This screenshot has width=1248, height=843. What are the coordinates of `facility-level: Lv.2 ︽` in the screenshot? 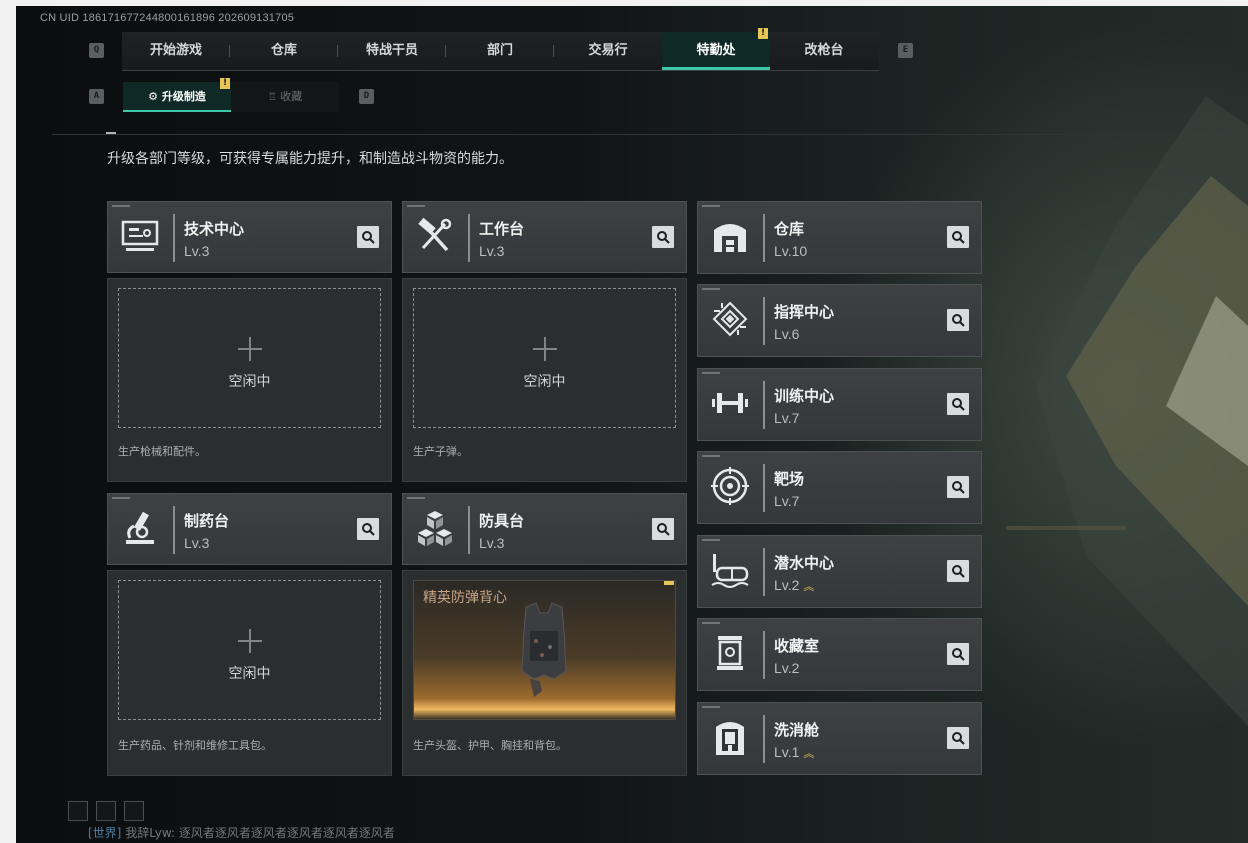 It's located at (794, 585).